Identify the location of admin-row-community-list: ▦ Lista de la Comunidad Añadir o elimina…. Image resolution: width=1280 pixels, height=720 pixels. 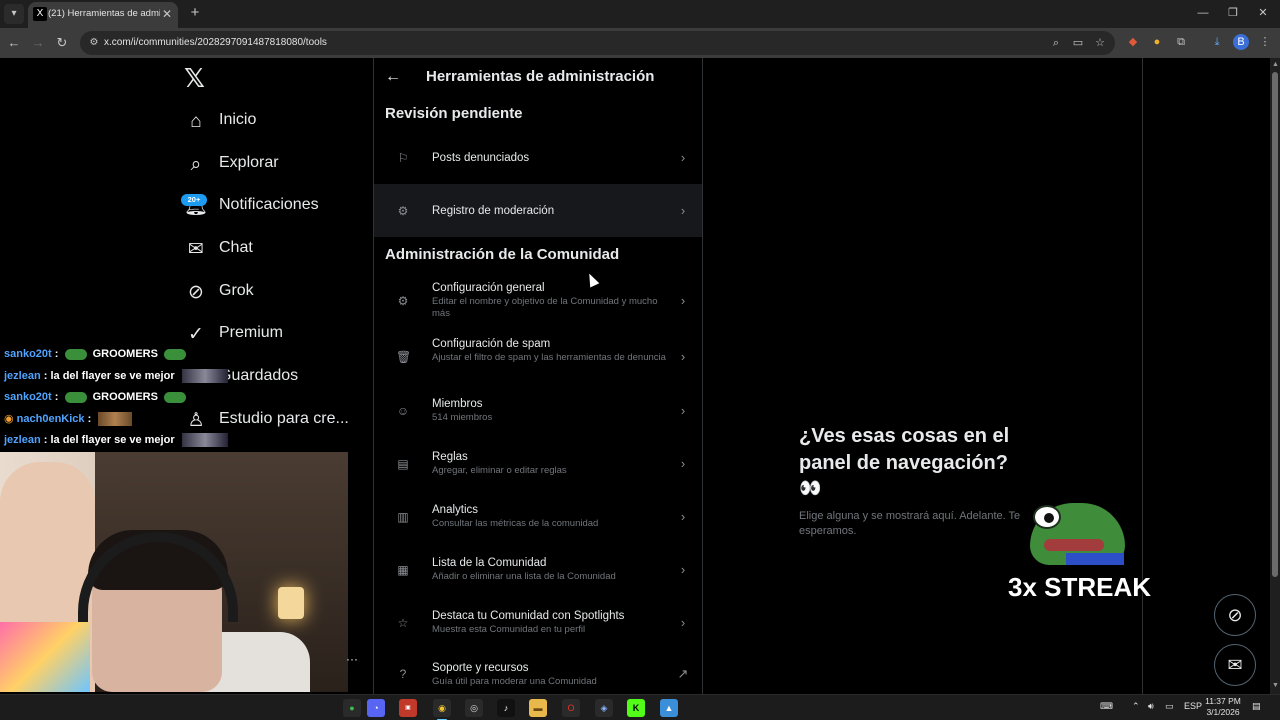
(538, 574).